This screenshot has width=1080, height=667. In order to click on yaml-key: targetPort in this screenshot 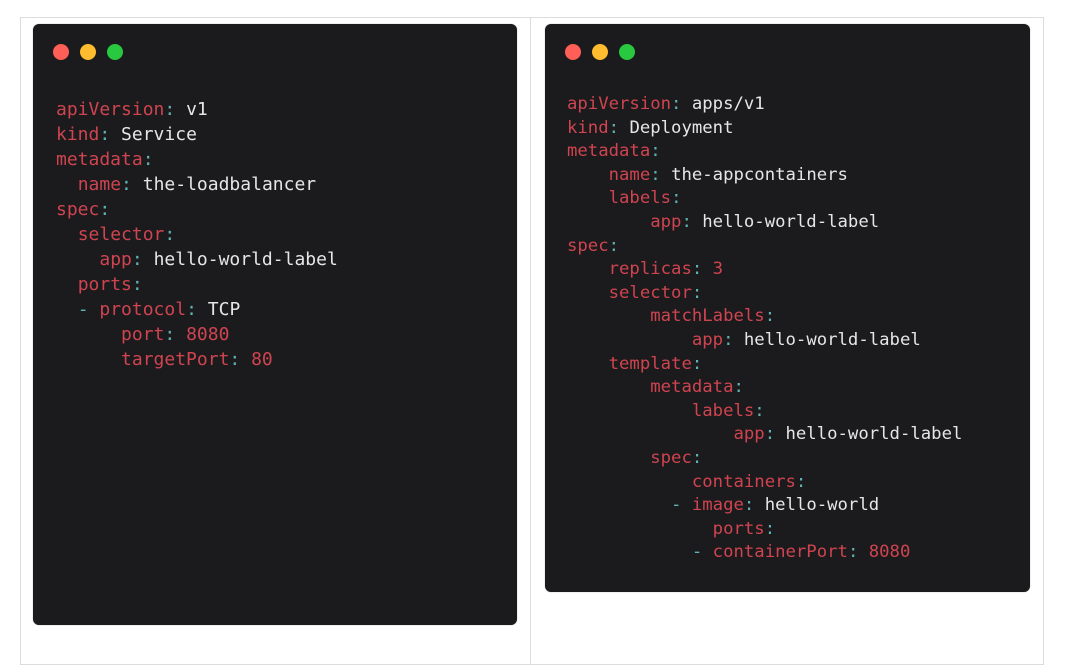, I will do `click(175, 359)`.